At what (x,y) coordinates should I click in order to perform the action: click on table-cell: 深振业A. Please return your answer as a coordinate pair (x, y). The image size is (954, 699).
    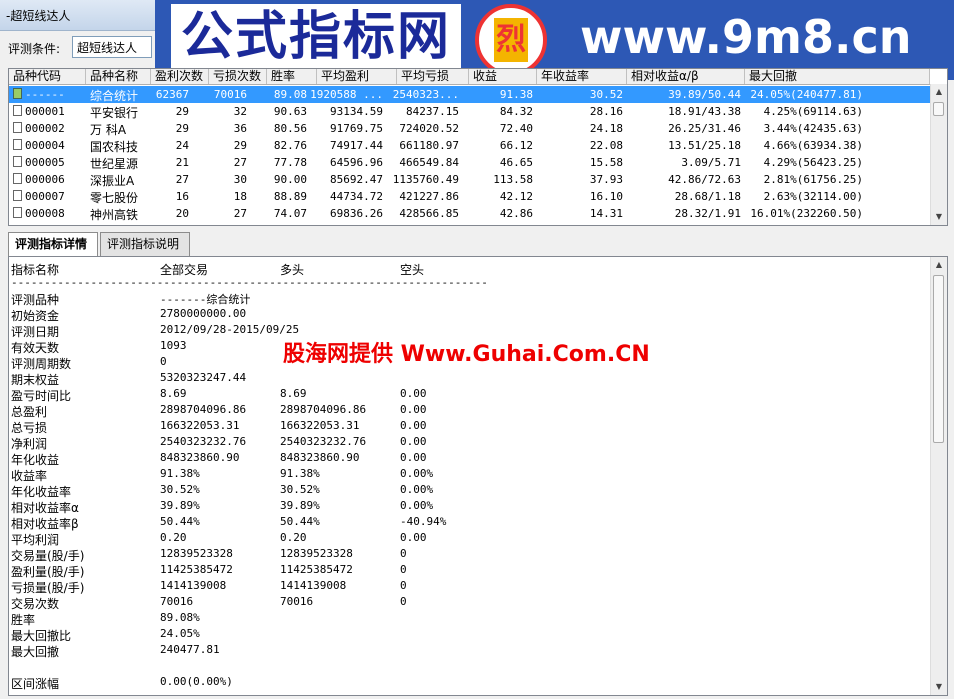
    Looking at the image, I should click on (112, 181).